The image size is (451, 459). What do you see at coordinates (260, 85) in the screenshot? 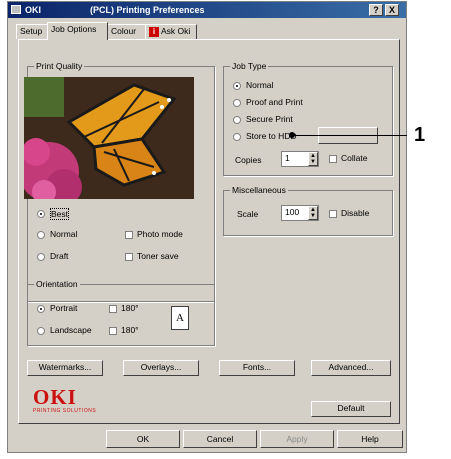
I see `job-normal-label: Normal` at bounding box center [260, 85].